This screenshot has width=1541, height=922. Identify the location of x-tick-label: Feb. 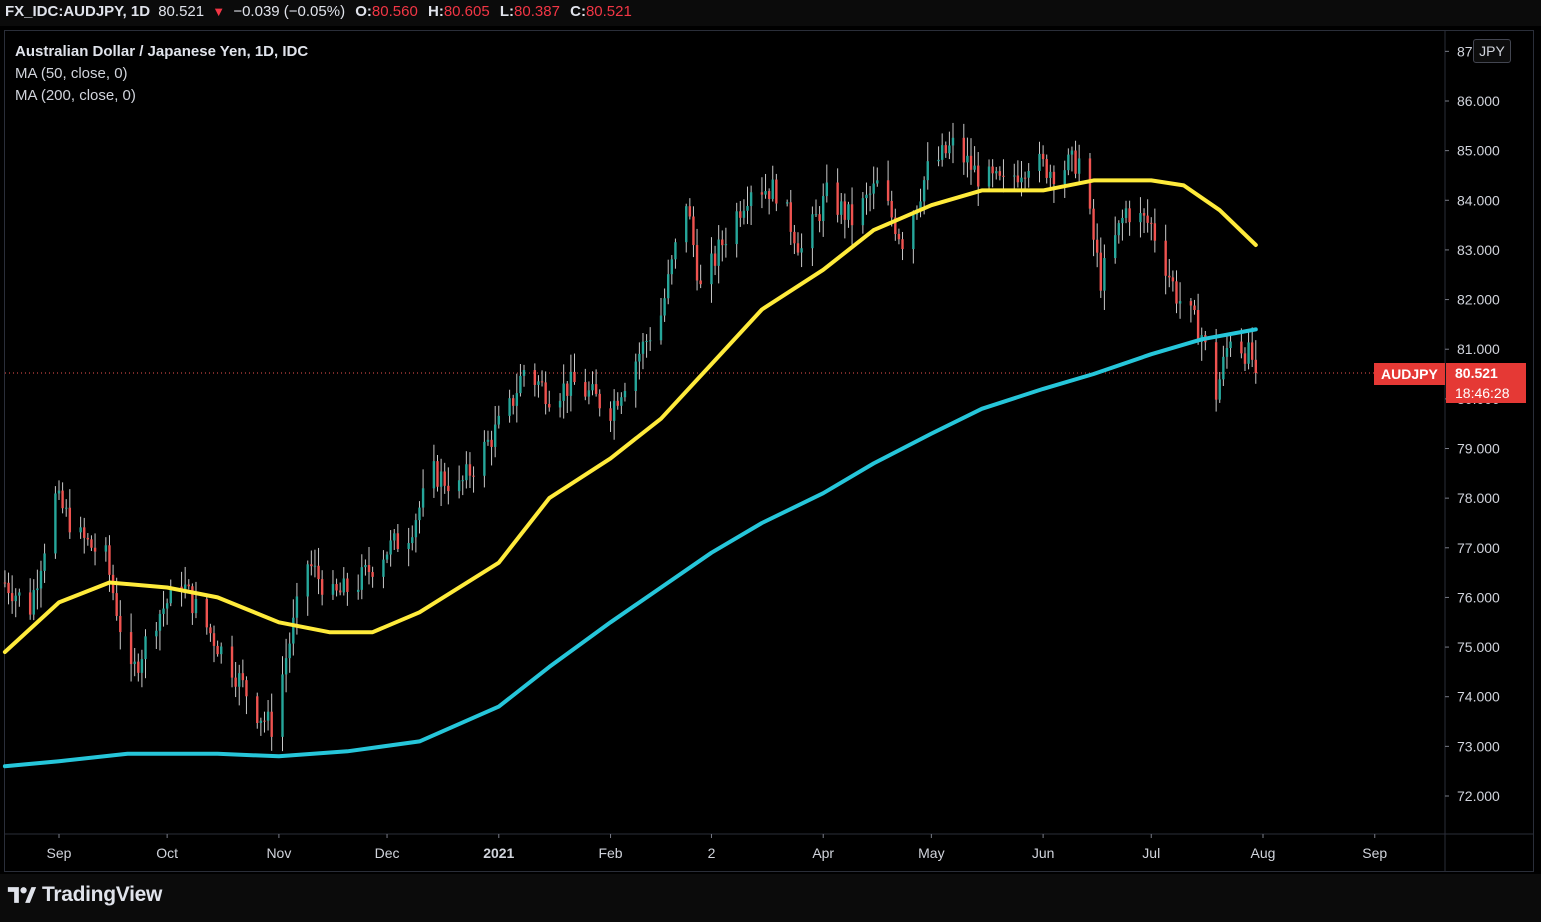
(610, 853).